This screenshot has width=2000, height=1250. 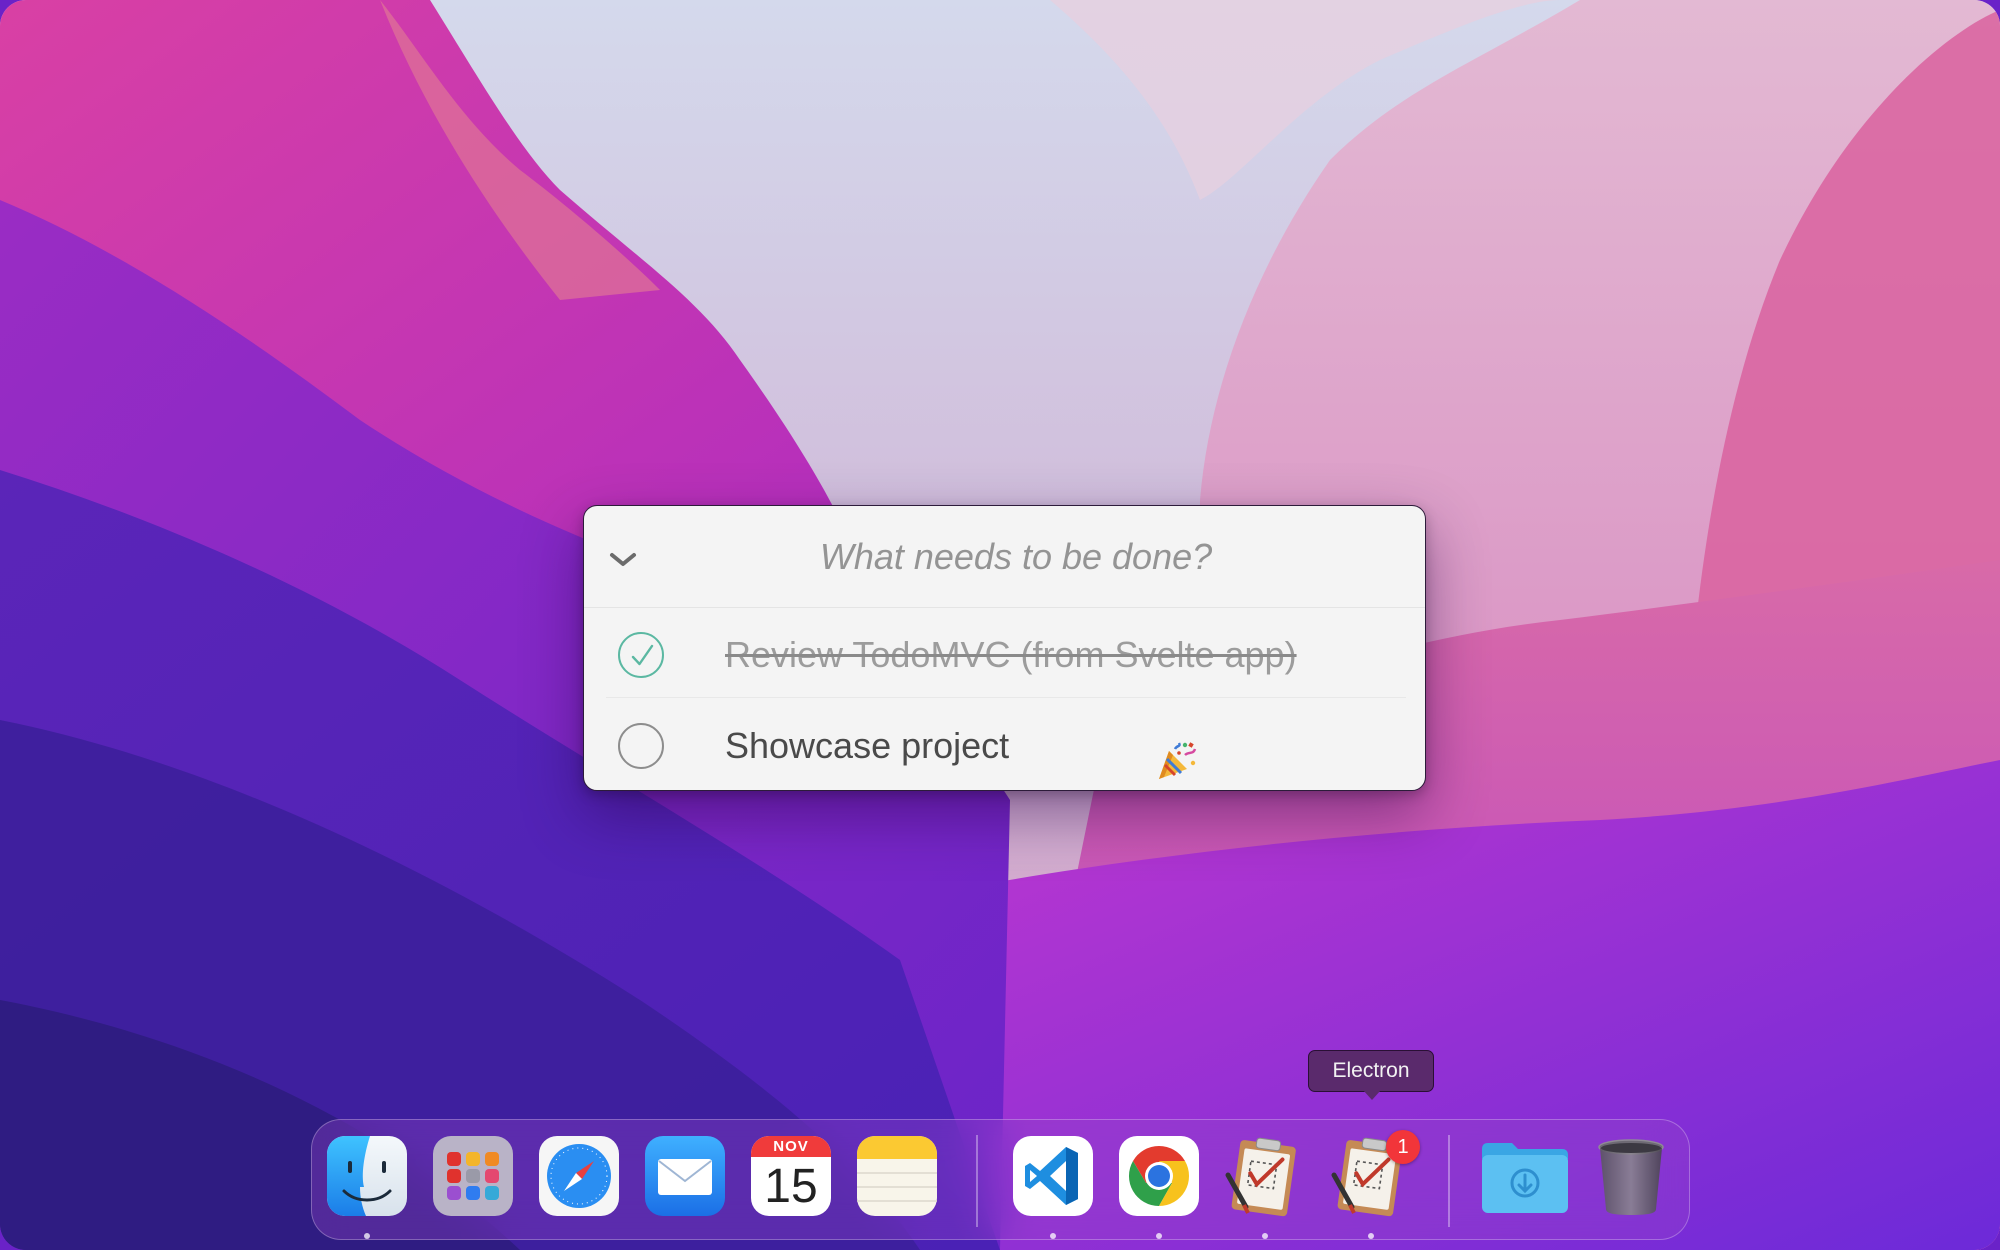 I want to click on new-todo-input, so click(x=1016, y=557).